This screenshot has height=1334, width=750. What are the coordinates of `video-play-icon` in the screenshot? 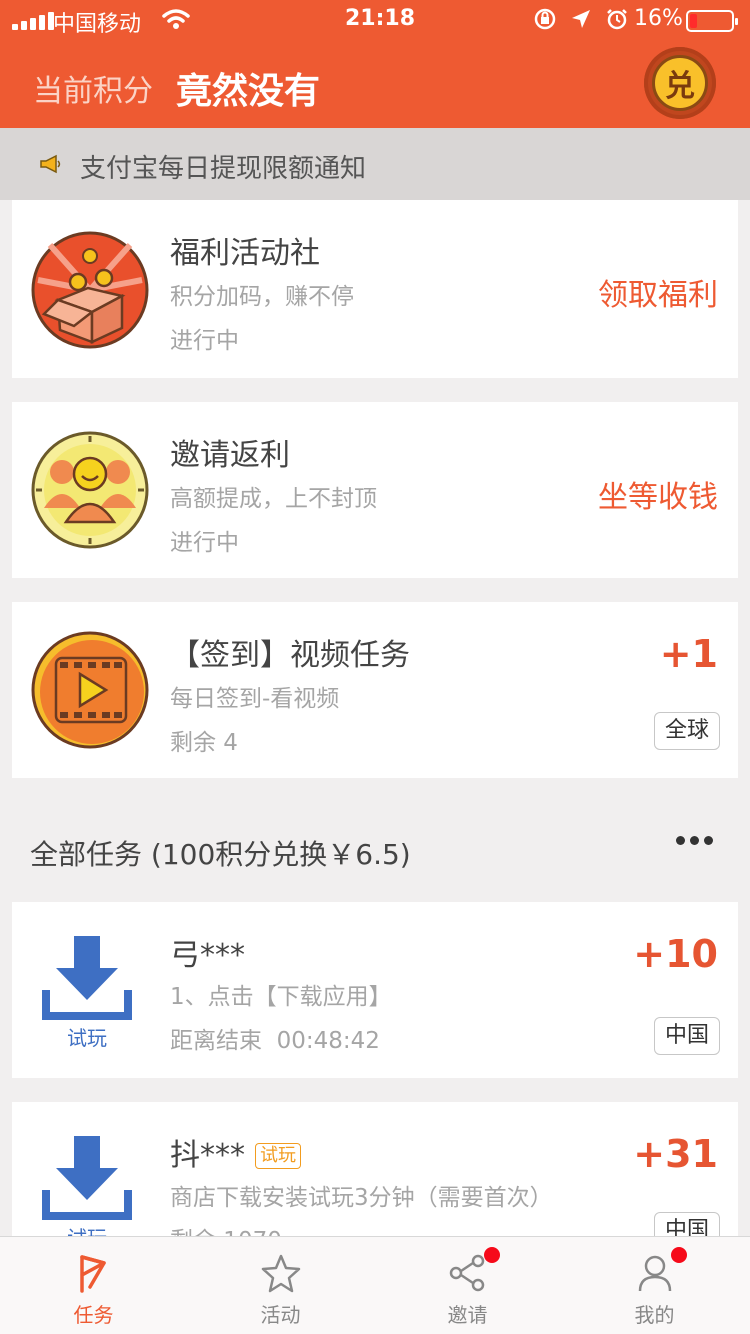 It's located at (90, 690).